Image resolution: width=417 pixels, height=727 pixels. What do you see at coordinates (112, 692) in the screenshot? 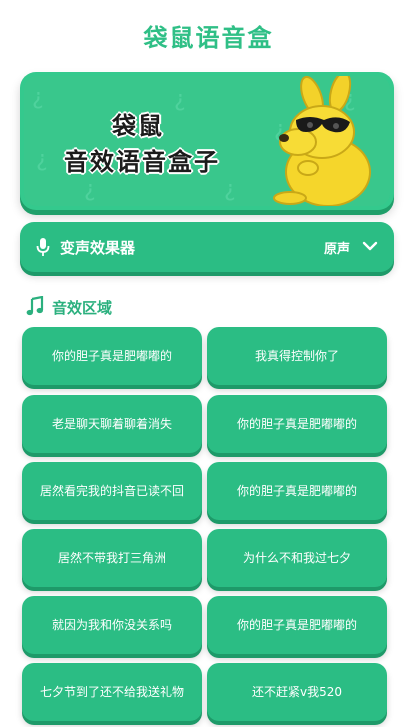
I see `sound-button: 七夕节到了还不给我送礼物` at bounding box center [112, 692].